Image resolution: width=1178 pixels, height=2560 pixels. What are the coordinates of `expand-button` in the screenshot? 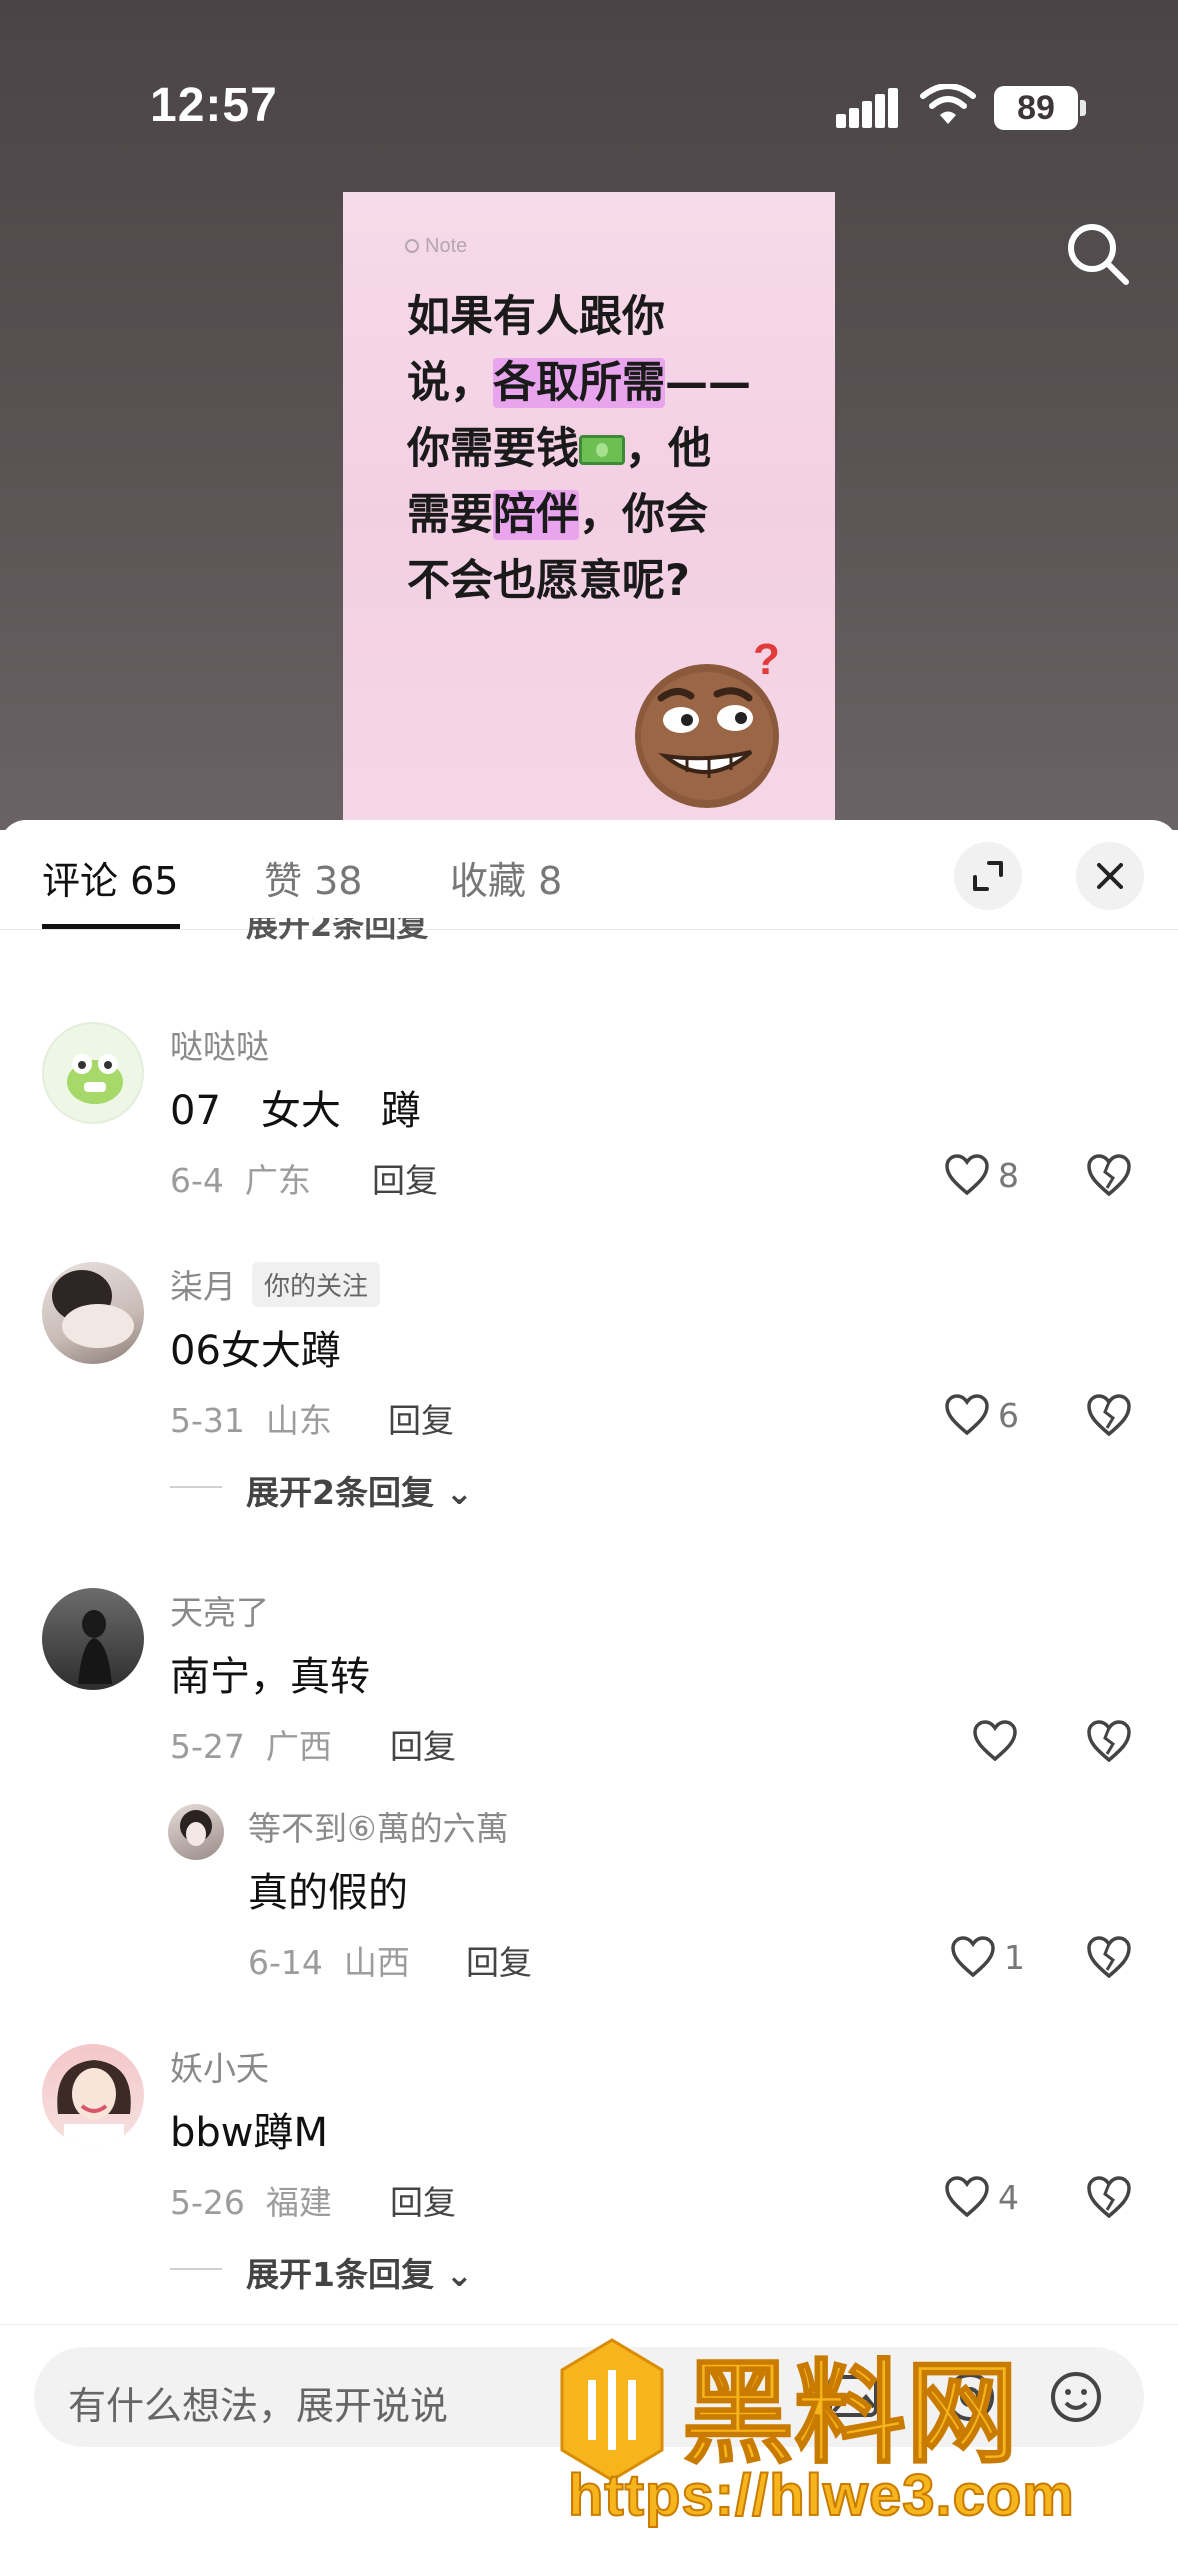 It's located at (988, 876).